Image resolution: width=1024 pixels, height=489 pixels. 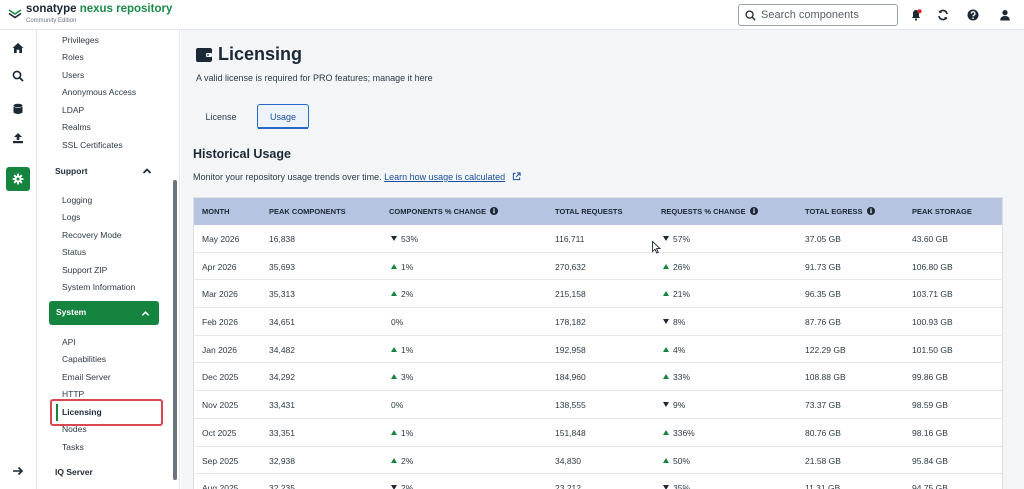 I want to click on home-icon, so click(x=18, y=48).